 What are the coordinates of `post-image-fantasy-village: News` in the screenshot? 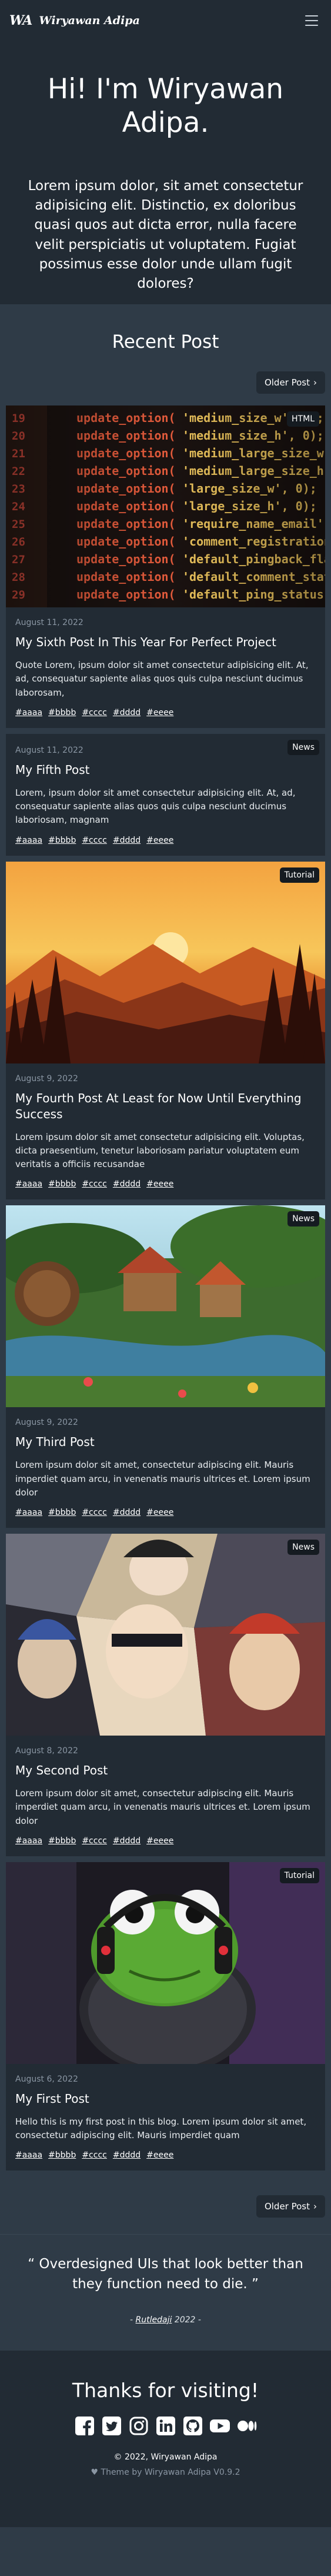 It's located at (165, 1306).